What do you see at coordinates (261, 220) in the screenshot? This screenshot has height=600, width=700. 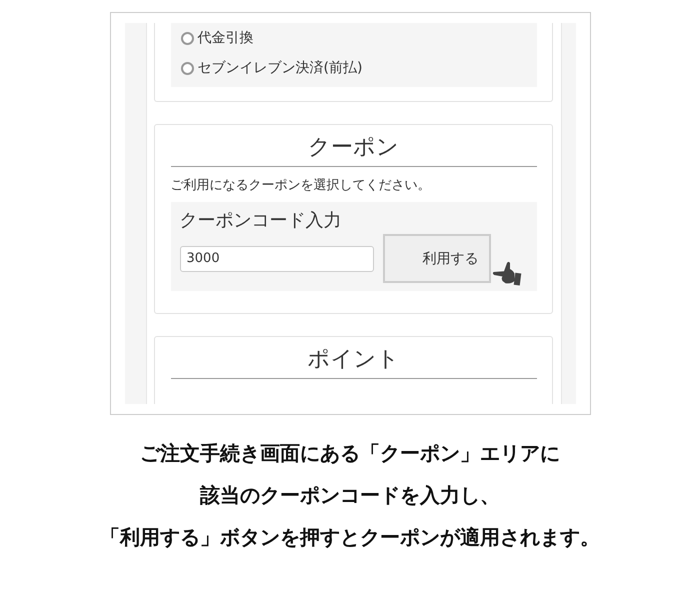 I see `field-label: クーポンコード入力` at bounding box center [261, 220].